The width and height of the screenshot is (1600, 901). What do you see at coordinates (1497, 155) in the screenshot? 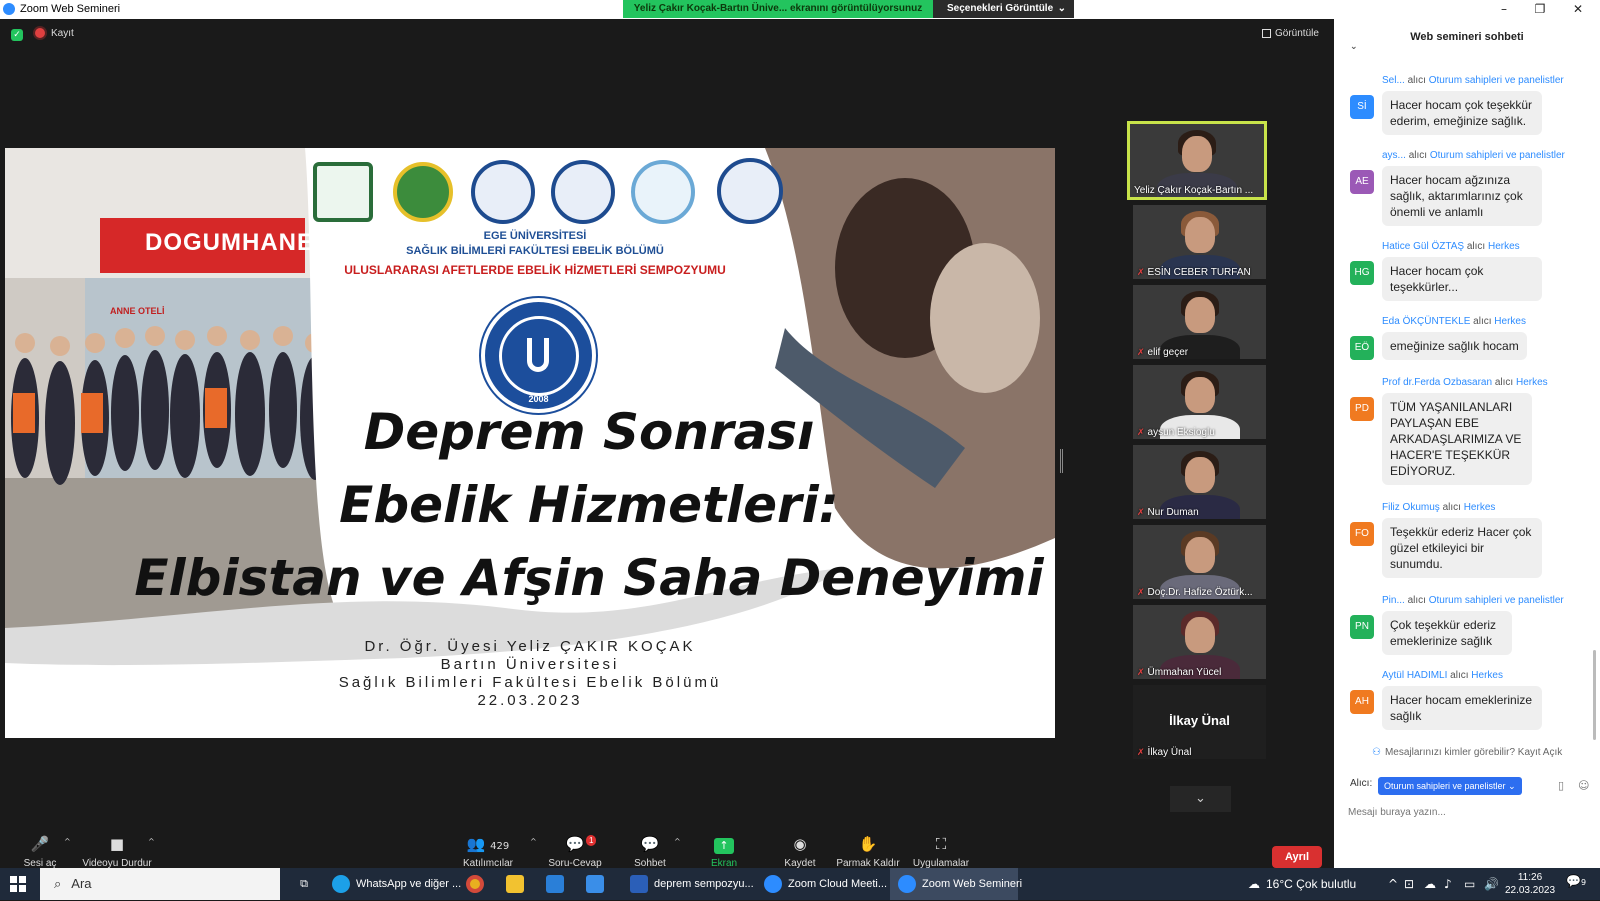
I see `recipient-name: Oturum sahipleri ve panelistler` at bounding box center [1497, 155].